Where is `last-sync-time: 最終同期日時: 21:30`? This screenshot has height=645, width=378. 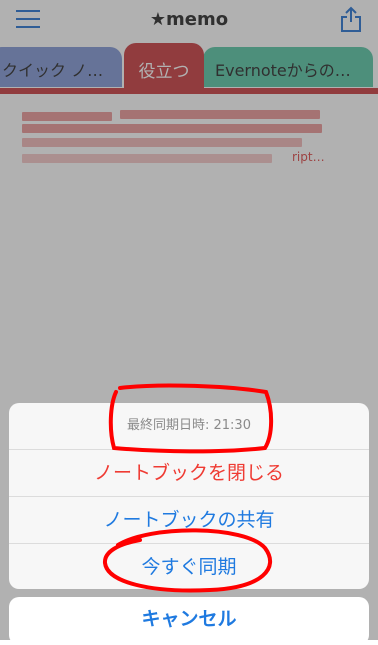 last-sync-time: 最終同期日時: 21:30 is located at coordinates (189, 426).